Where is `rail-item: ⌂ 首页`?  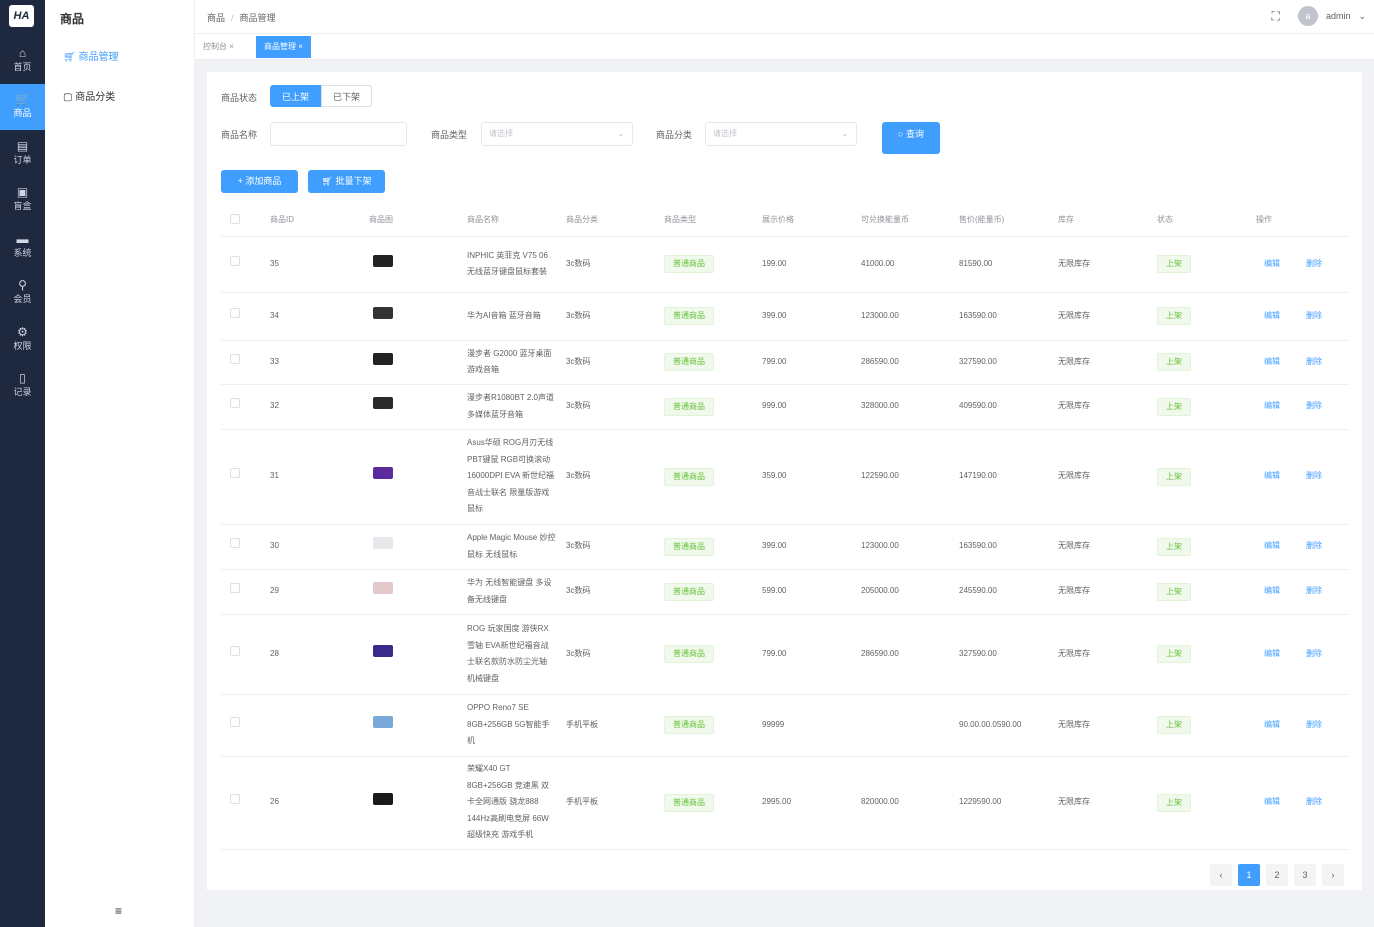 rail-item: ⌂ 首页 is located at coordinates (22, 61).